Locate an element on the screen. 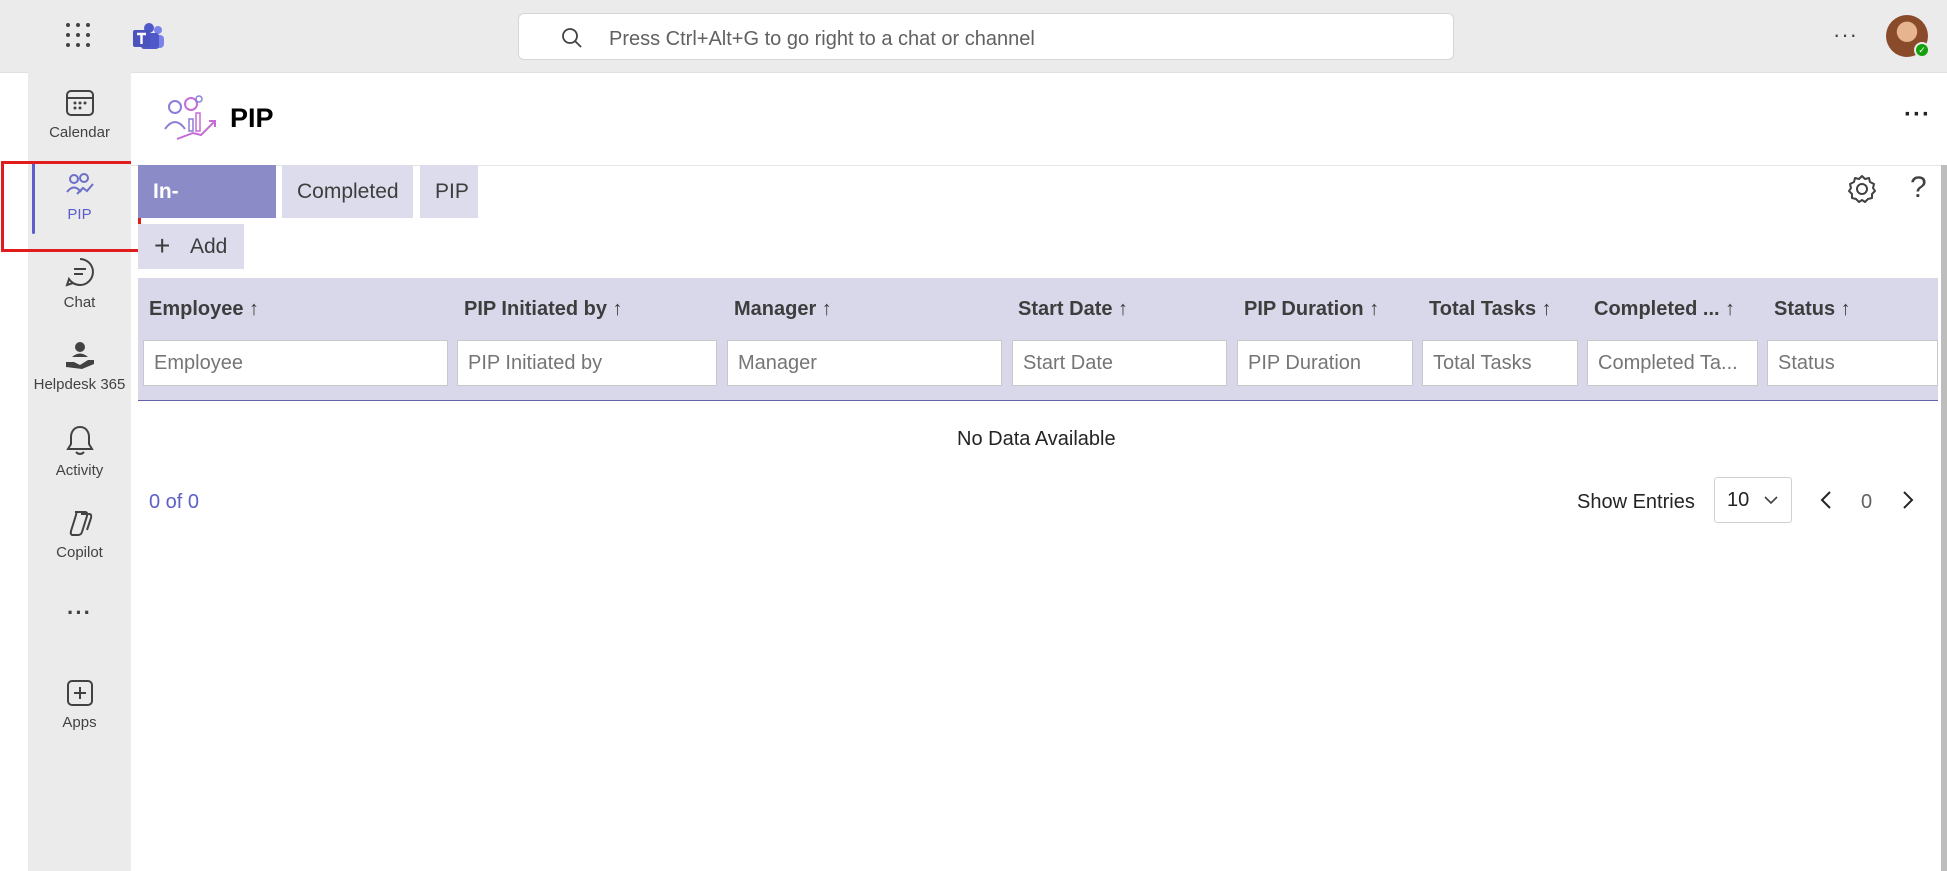 This screenshot has width=1947, height=871. column-header-status: Status ↑ is located at coordinates (1812, 309).